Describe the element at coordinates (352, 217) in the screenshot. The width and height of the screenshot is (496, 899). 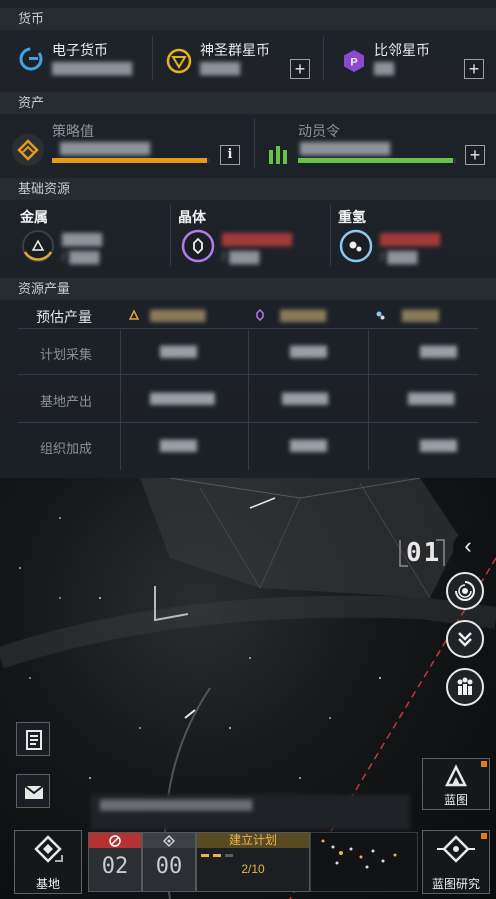
I see `resource-name-deuterium: 重氢` at that location.